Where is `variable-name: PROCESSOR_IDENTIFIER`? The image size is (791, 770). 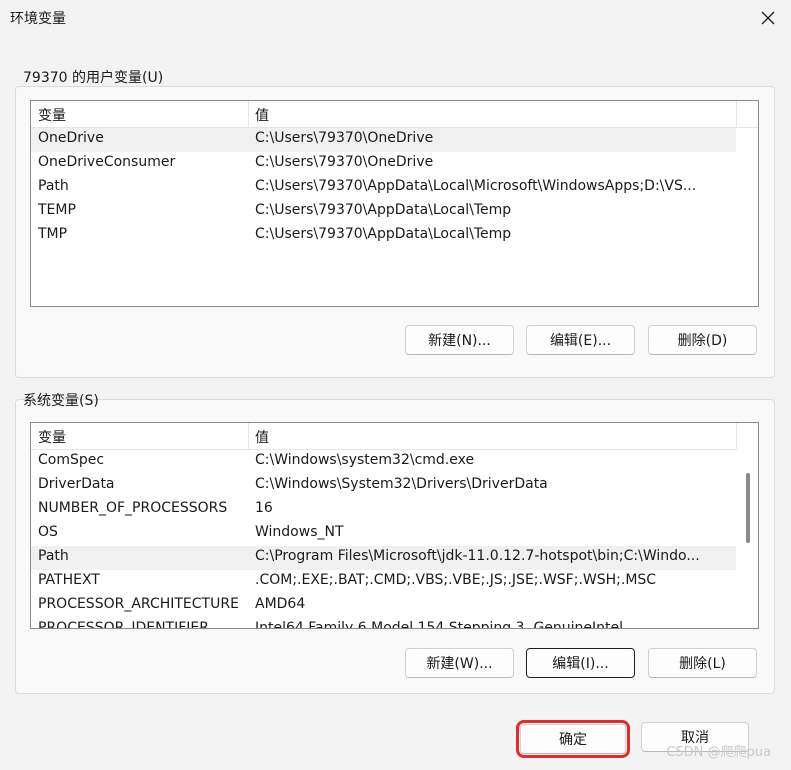 variable-name: PROCESSOR_IDENTIFIER is located at coordinates (123, 624).